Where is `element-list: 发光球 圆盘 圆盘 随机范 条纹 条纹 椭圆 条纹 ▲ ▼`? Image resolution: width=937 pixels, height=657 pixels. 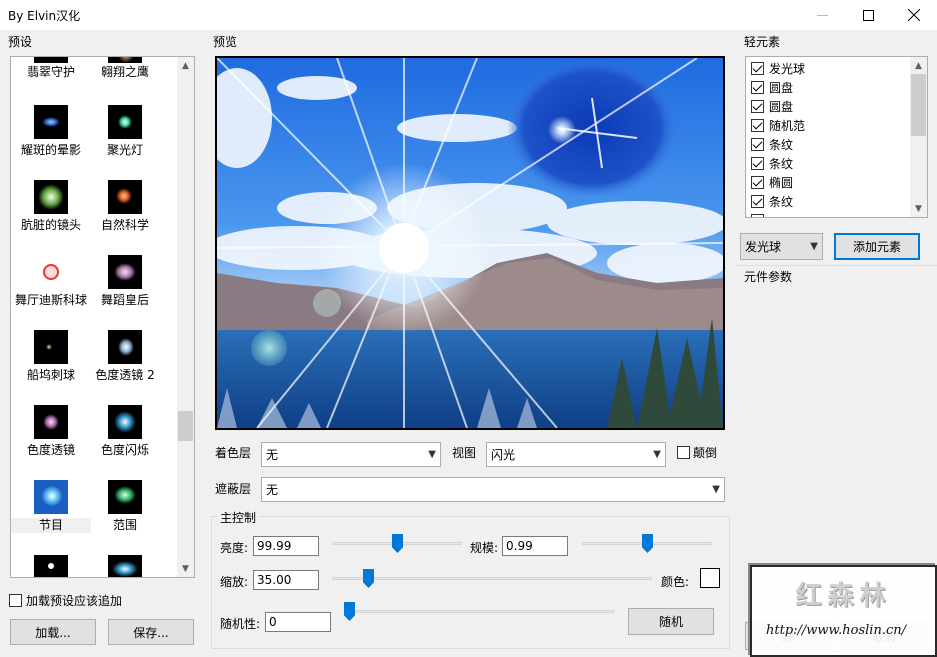 element-list: 发光球 圆盘 圆盘 随机范 条纹 条纹 椭圆 条纹 ▲ ▼ is located at coordinates (836, 137).